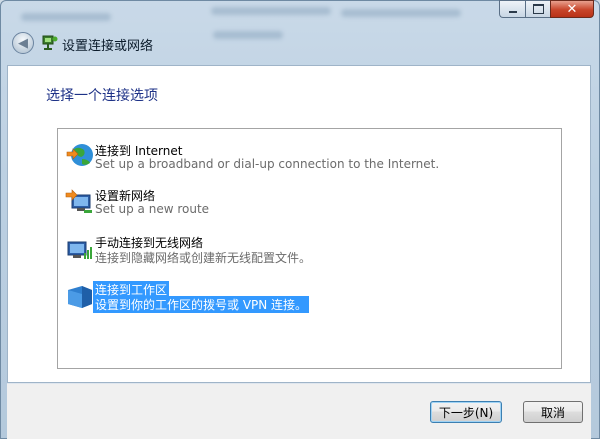 The image size is (600, 439). I want to click on minimize-button, so click(512, 9).